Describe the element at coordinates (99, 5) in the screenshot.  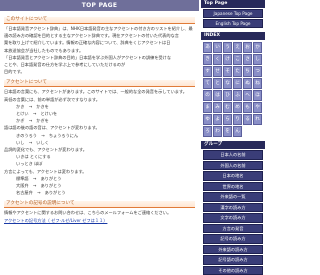
I see `page-title: TOP PAGE` at that location.